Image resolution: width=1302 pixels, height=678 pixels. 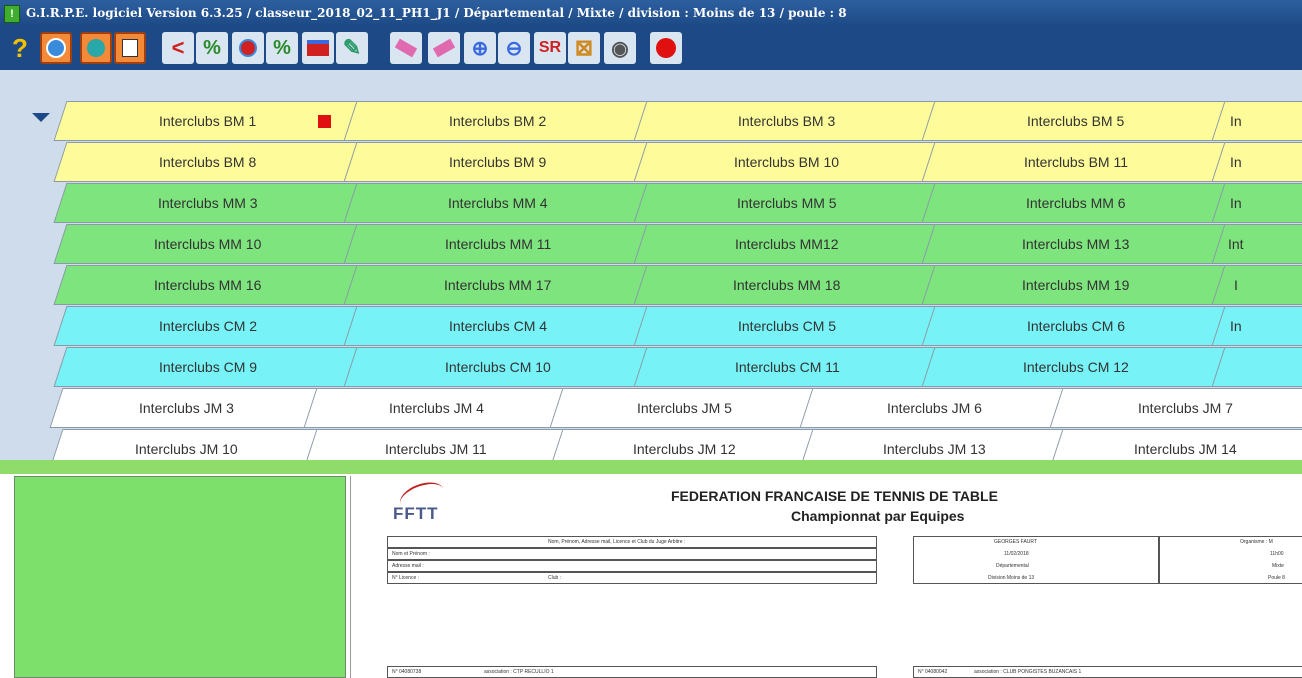 I want to click on sr-icon: SR, so click(x=550, y=48).